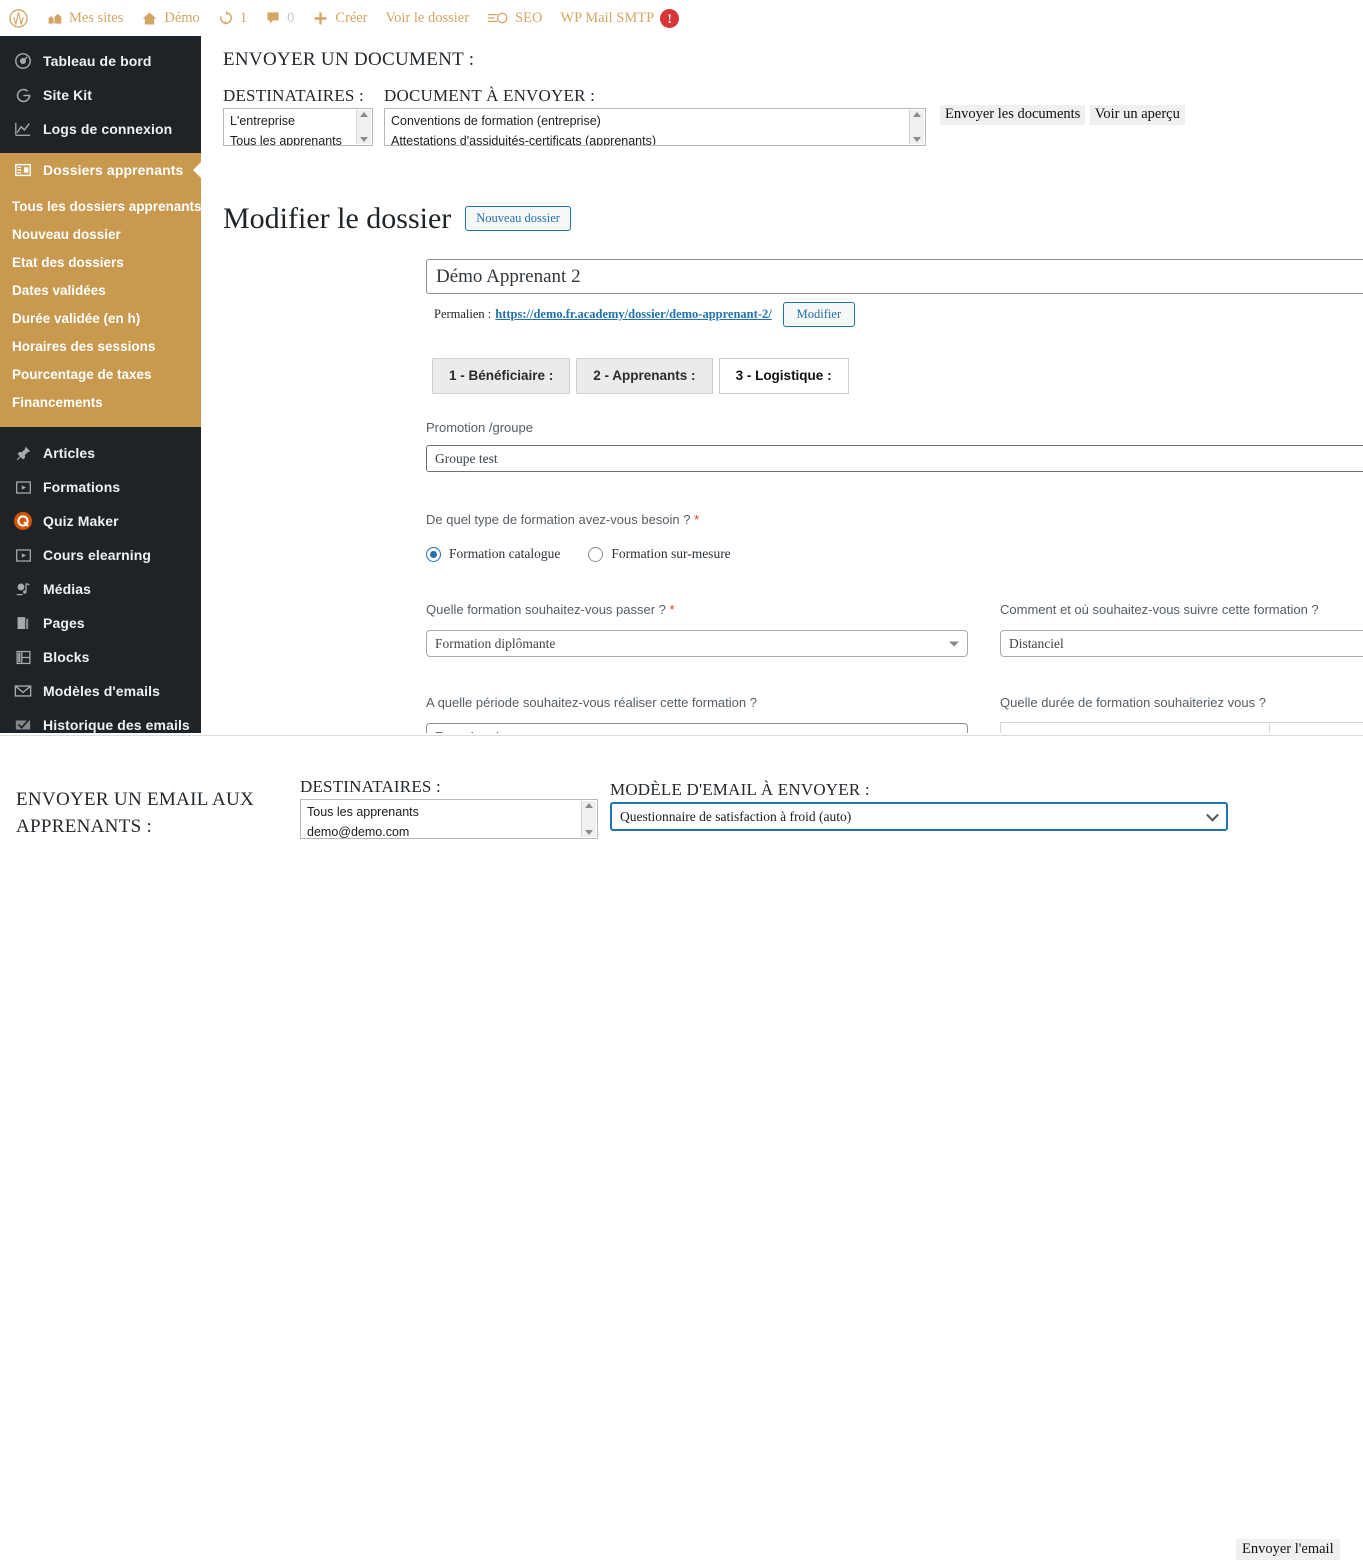 The height and width of the screenshot is (1560, 1363). Describe the element at coordinates (1316, 728) in the screenshot. I see `duration-days-input: En jours ouvrés ?` at that location.